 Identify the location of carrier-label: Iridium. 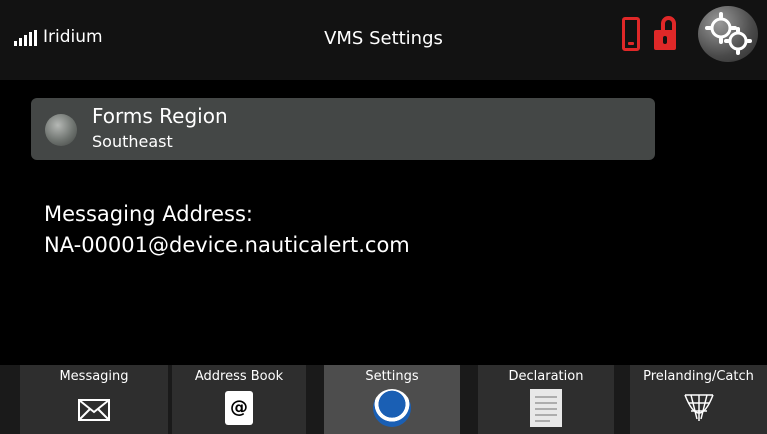
(73, 37).